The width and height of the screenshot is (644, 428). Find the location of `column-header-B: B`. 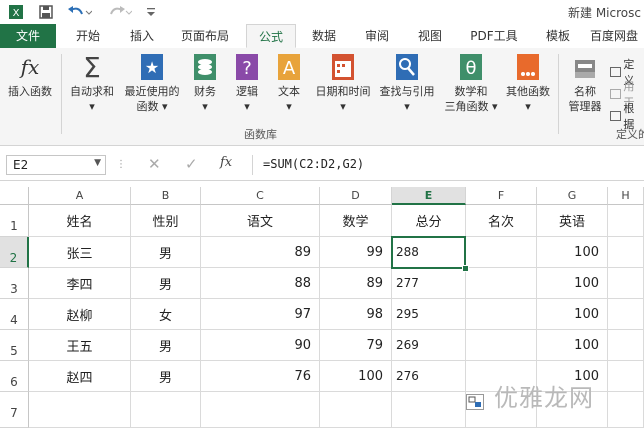

column-header-B: B is located at coordinates (166, 196).